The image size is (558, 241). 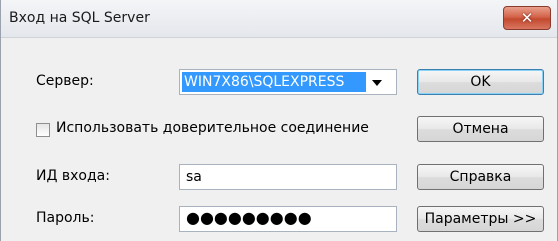 I want to click on options-button: Параметры >>, so click(x=480, y=219).